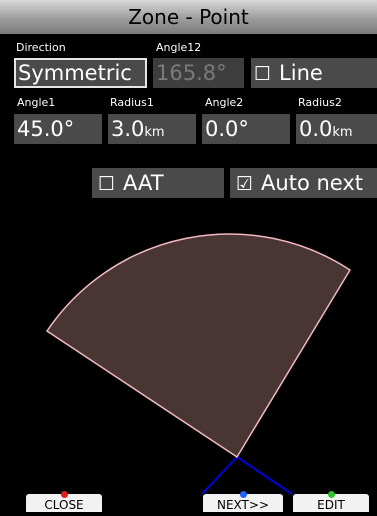 The width and height of the screenshot is (377, 516). Describe the element at coordinates (247, 474) in the screenshot. I see `course-line` at that location.